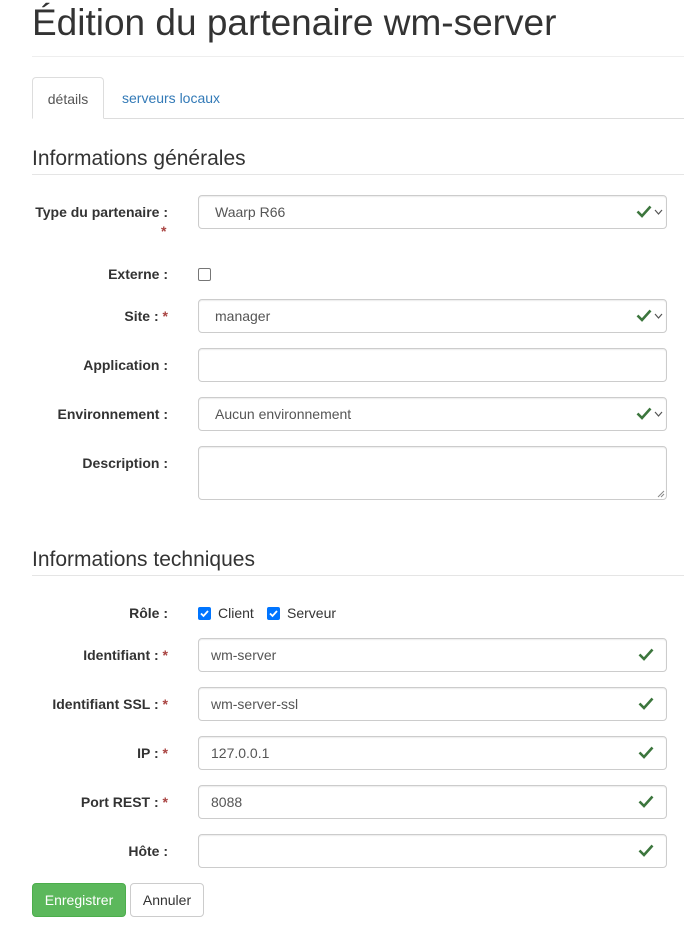 Image resolution: width=684 pixels, height=925 pixels. I want to click on external-label: Externe :, so click(138, 274).